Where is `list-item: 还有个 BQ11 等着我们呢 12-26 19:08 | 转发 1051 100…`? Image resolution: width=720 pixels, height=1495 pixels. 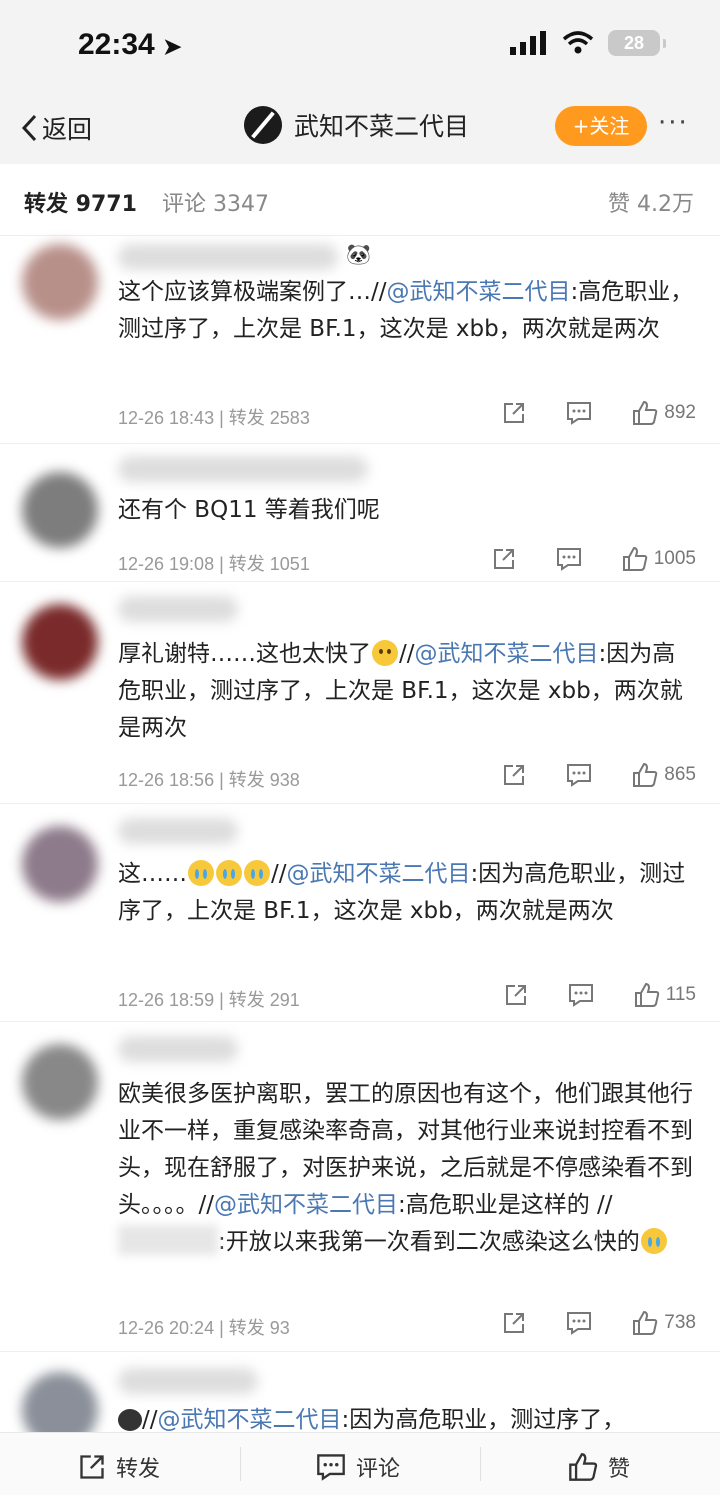 list-item: 还有个 BQ11 等着我们呢 12-26 19:08 | 转发 1051 100… is located at coordinates (360, 513).